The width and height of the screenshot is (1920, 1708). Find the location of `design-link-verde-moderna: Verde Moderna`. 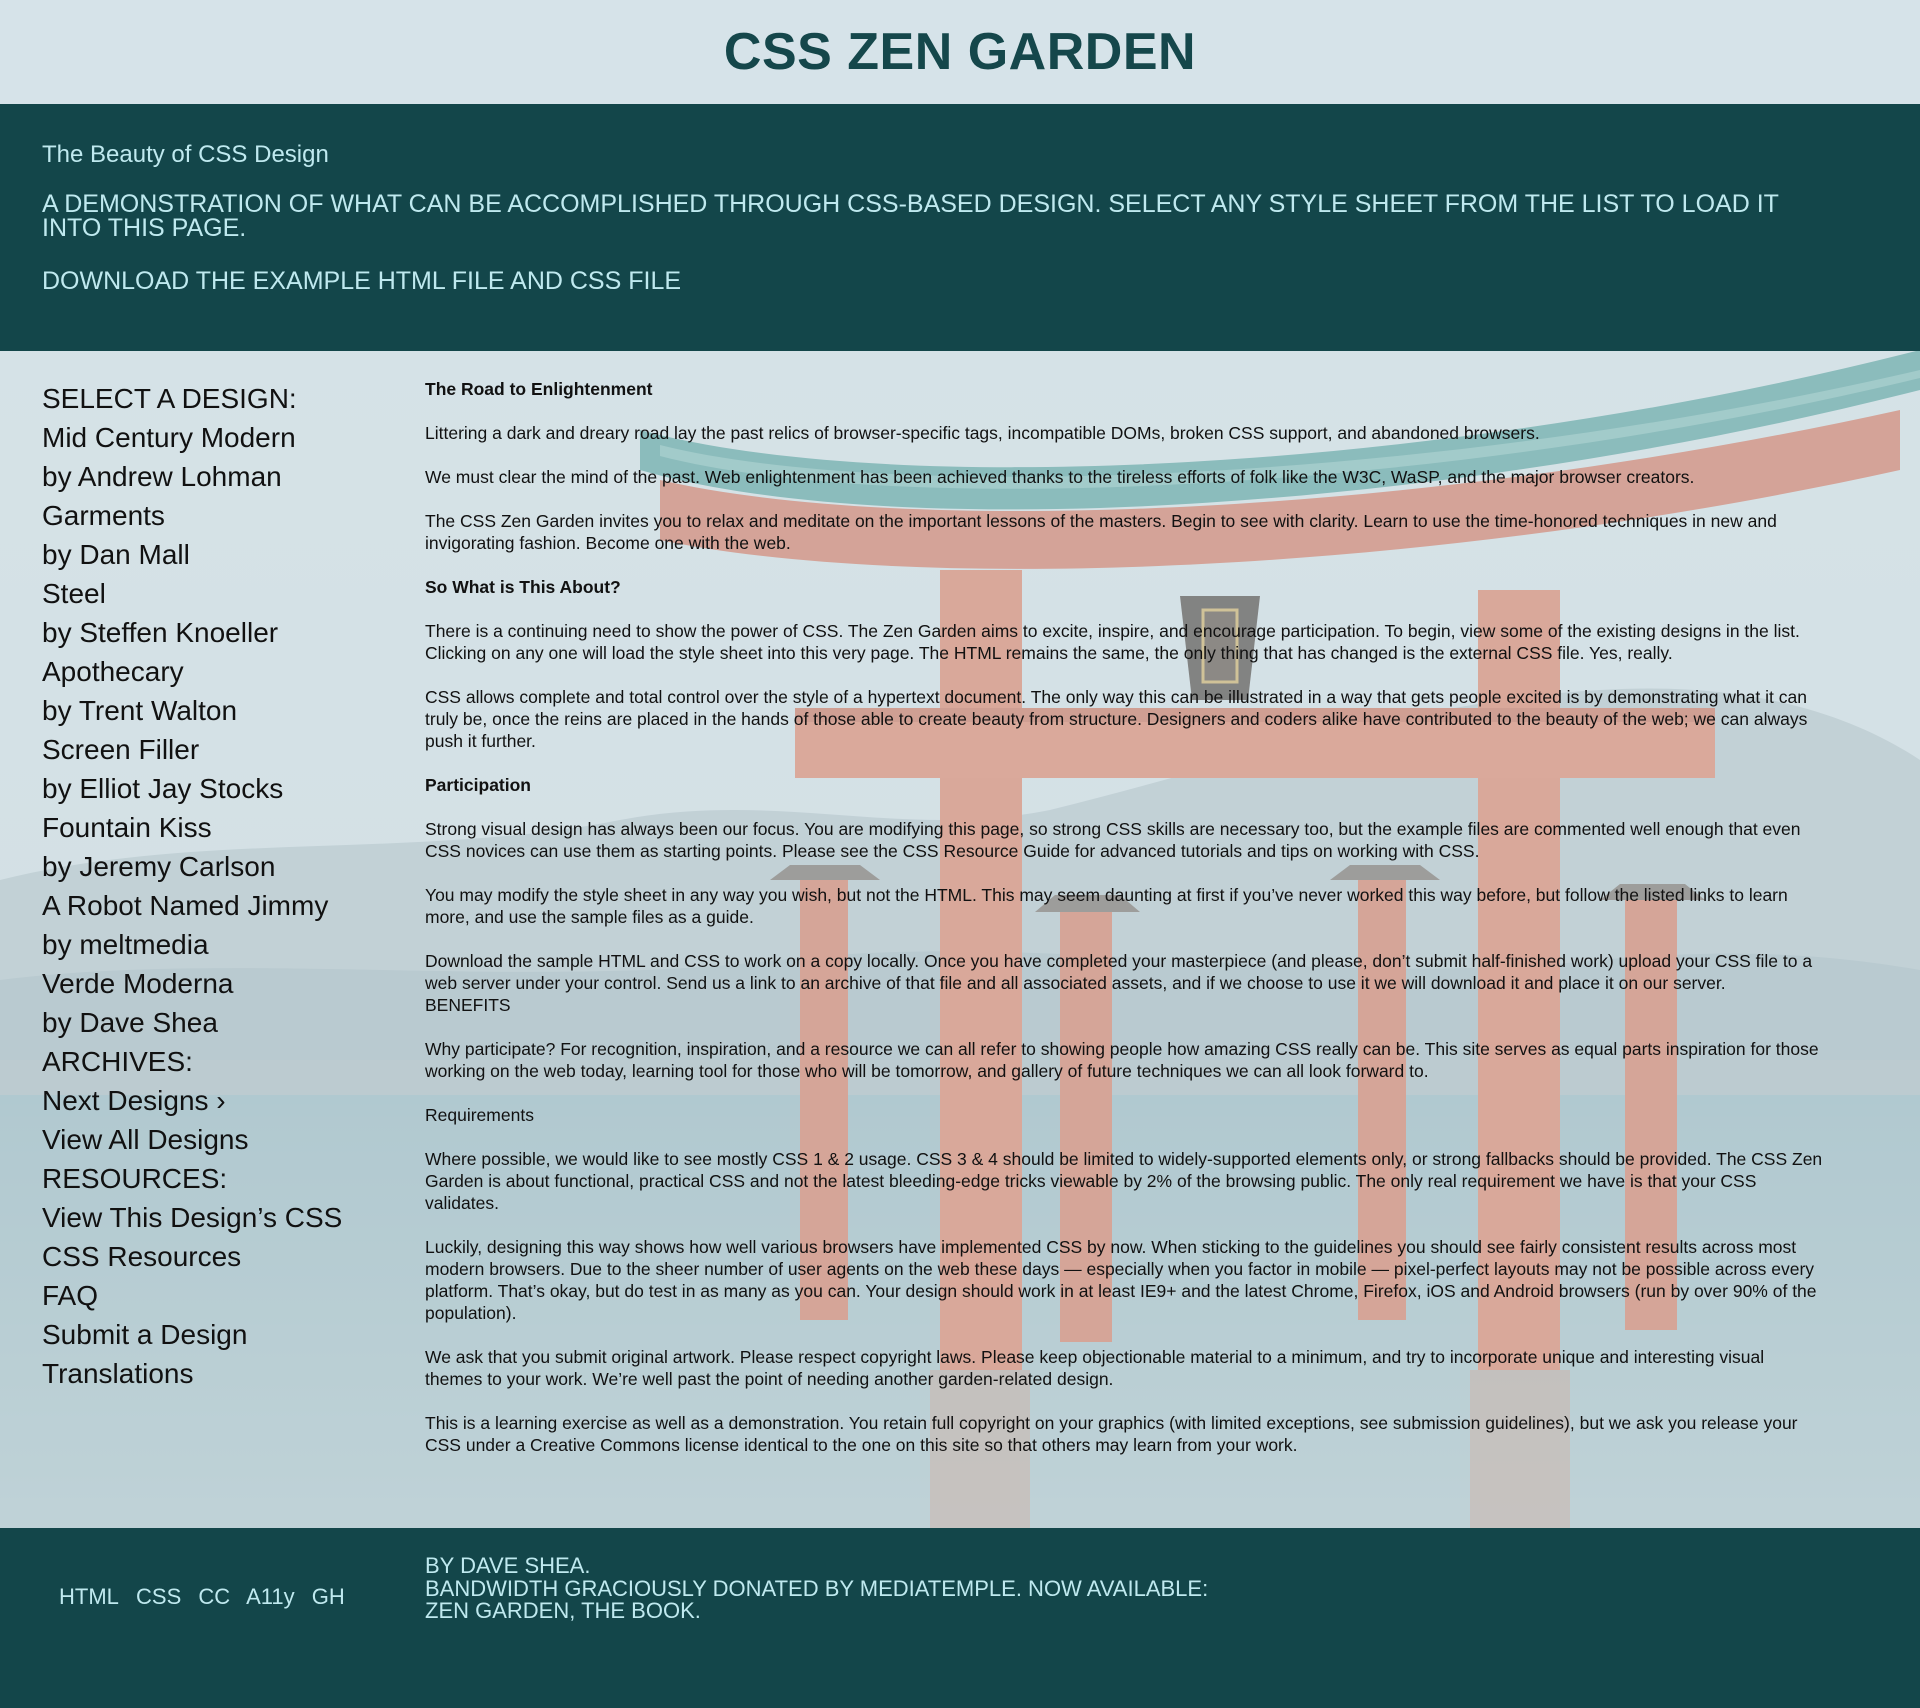

design-link-verde-moderna: Verde Moderna is located at coordinates (207, 983).